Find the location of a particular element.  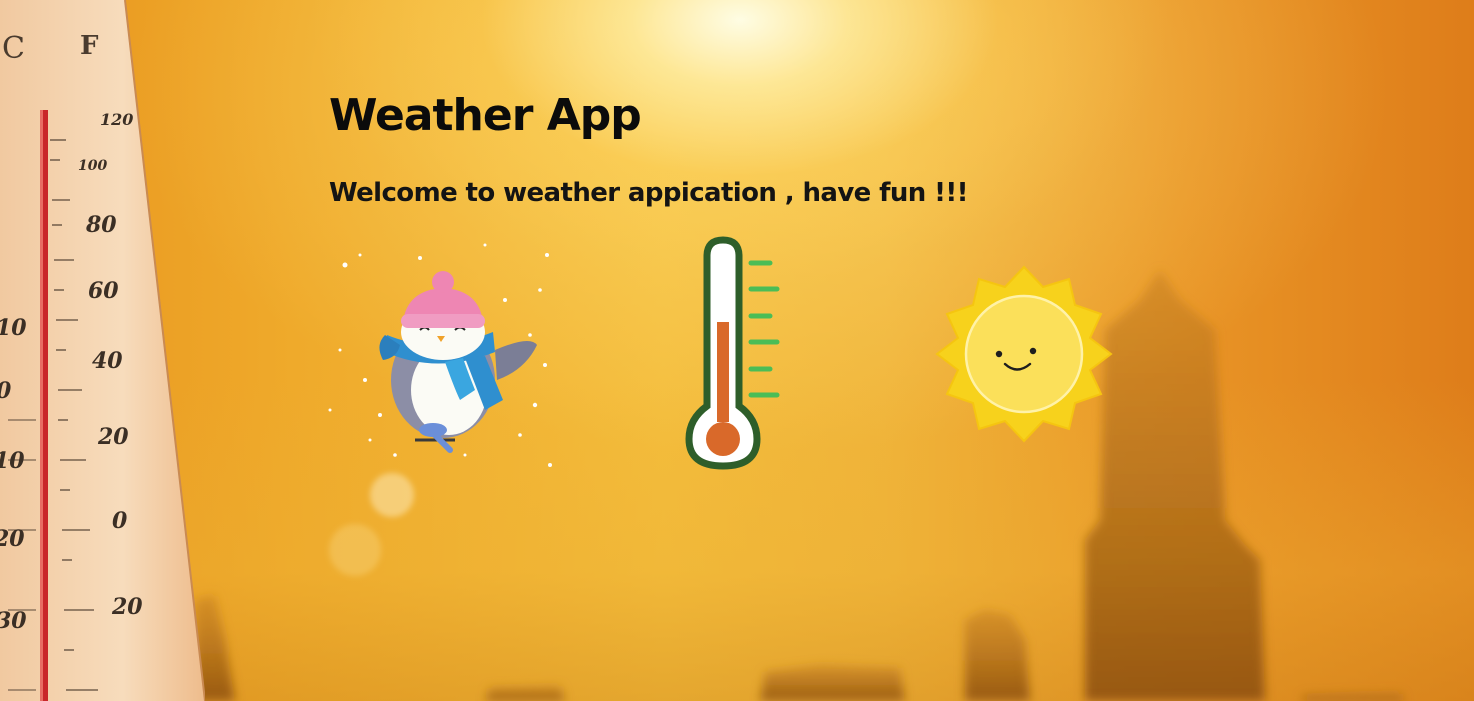

smiling-sun-icon is located at coordinates (1024, 354).